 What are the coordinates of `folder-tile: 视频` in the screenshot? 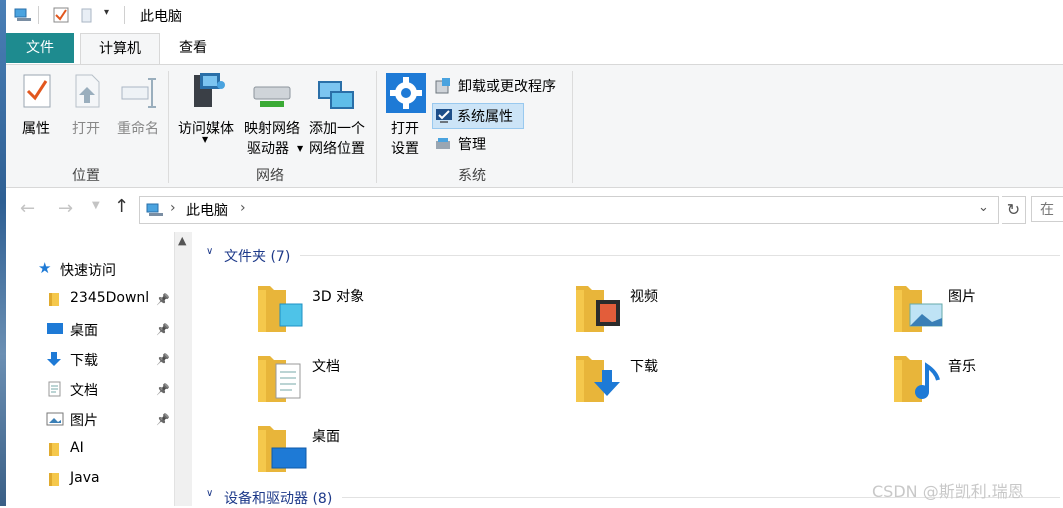 It's located at (724, 312).